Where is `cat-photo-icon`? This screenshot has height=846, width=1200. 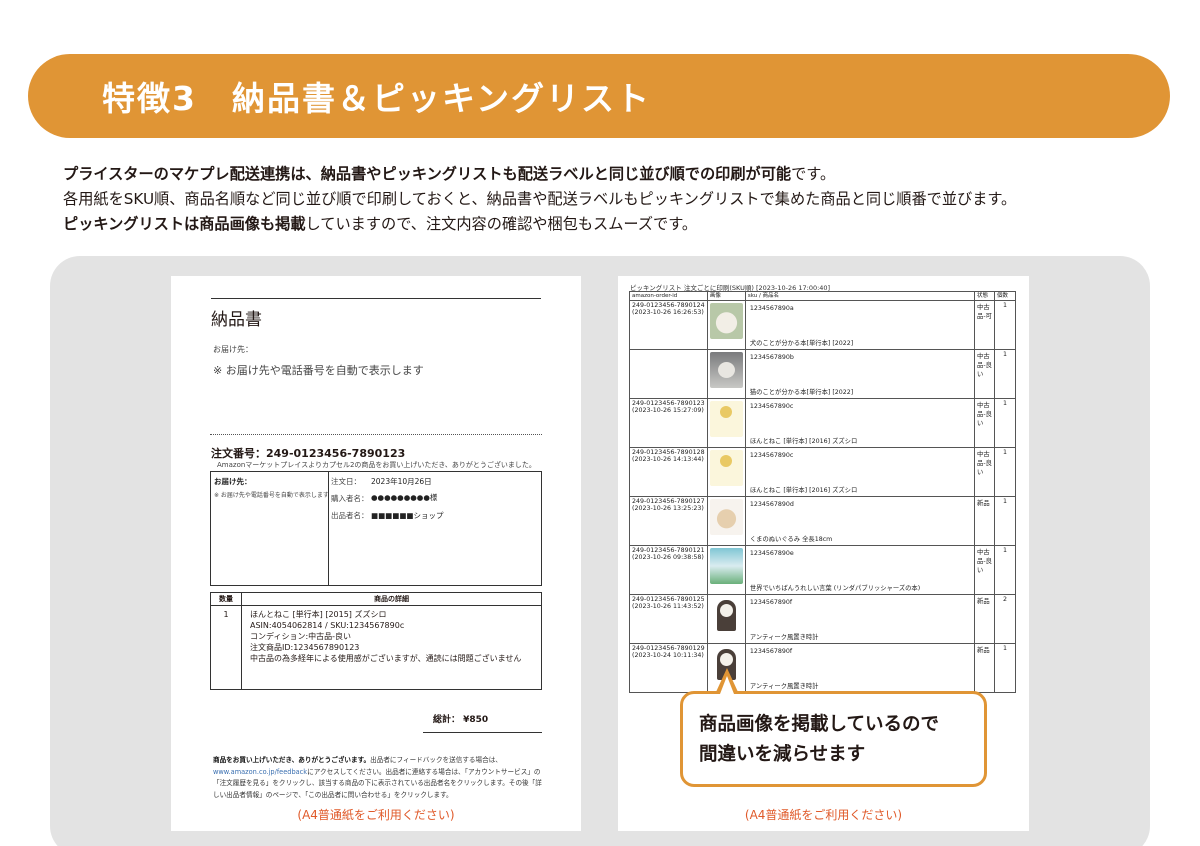
cat-photo-icon is located at coordinates (726, 370).